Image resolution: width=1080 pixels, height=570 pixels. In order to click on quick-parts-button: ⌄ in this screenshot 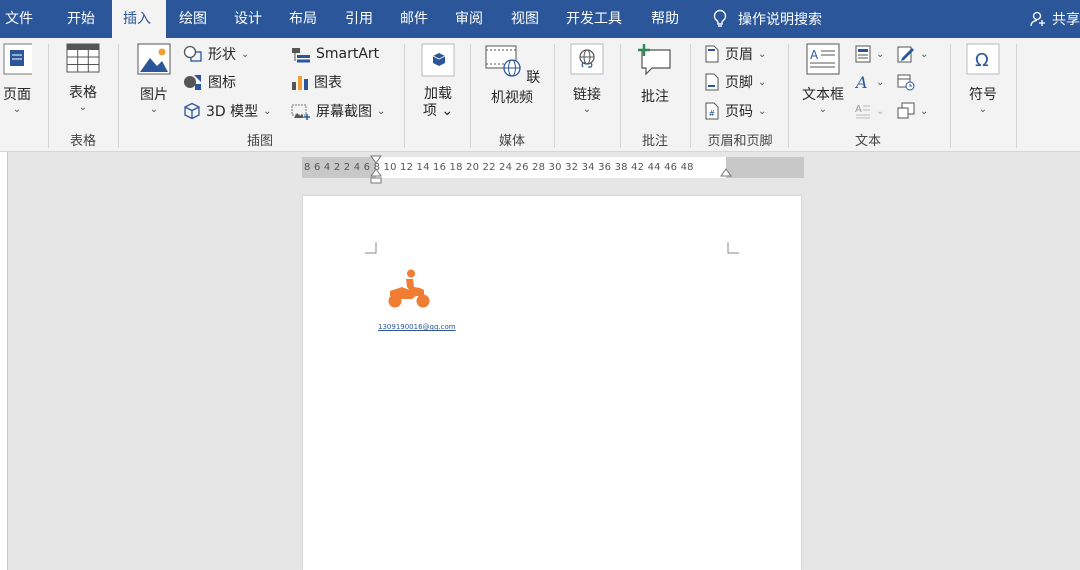, I will do `click(869, 54)`.